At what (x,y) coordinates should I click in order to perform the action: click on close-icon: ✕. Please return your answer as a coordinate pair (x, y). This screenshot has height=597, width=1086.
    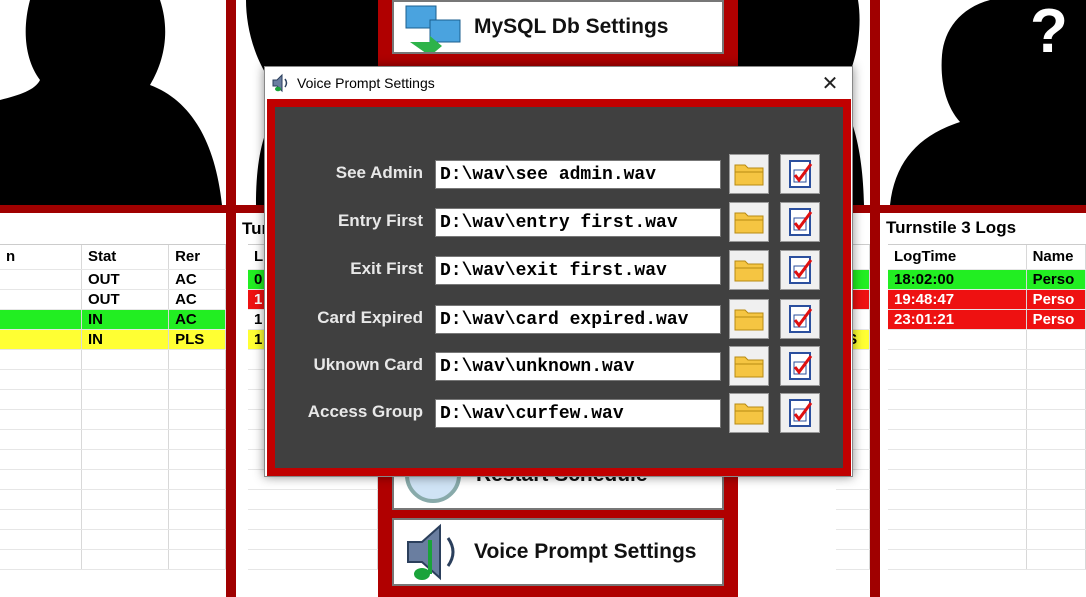
    Looking at the image, I should click on (830, 83).